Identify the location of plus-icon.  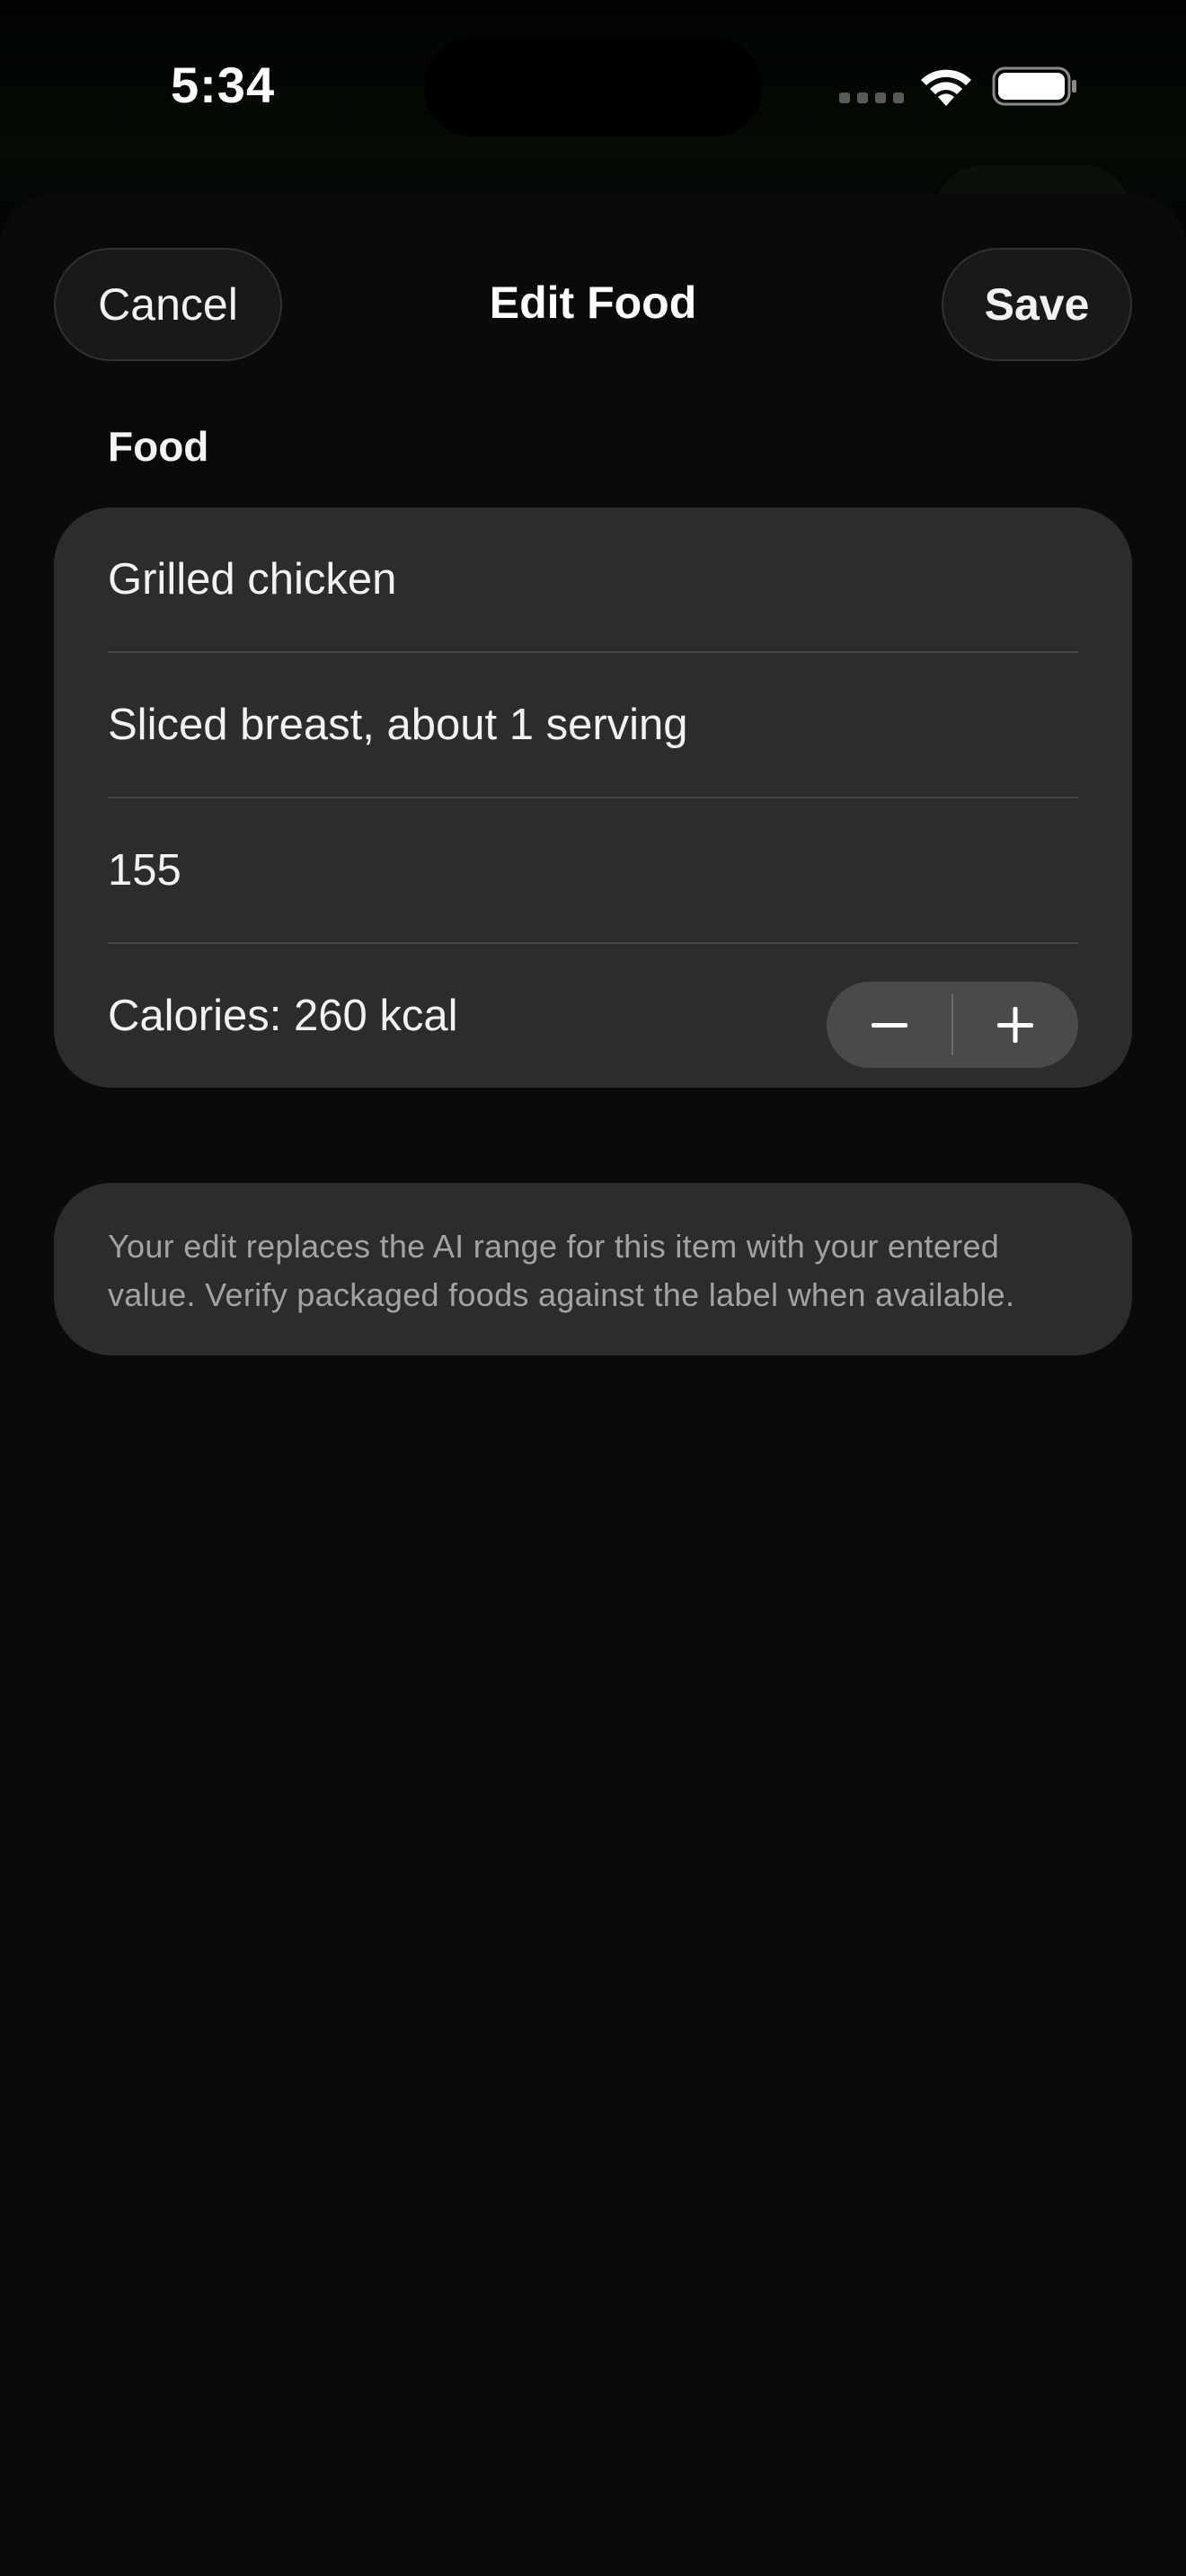
(1015, 1025).